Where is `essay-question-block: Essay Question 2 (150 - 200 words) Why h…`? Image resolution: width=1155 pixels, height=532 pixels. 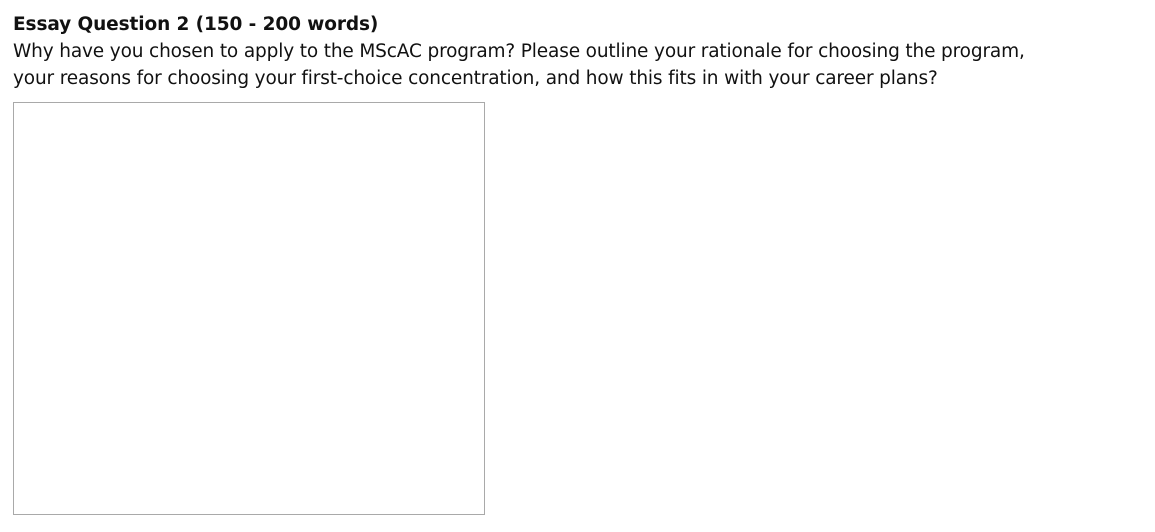
essay-question-block: Essay Question 2 (150 - 200 words) Why h… is located at coordinates (573, 52).